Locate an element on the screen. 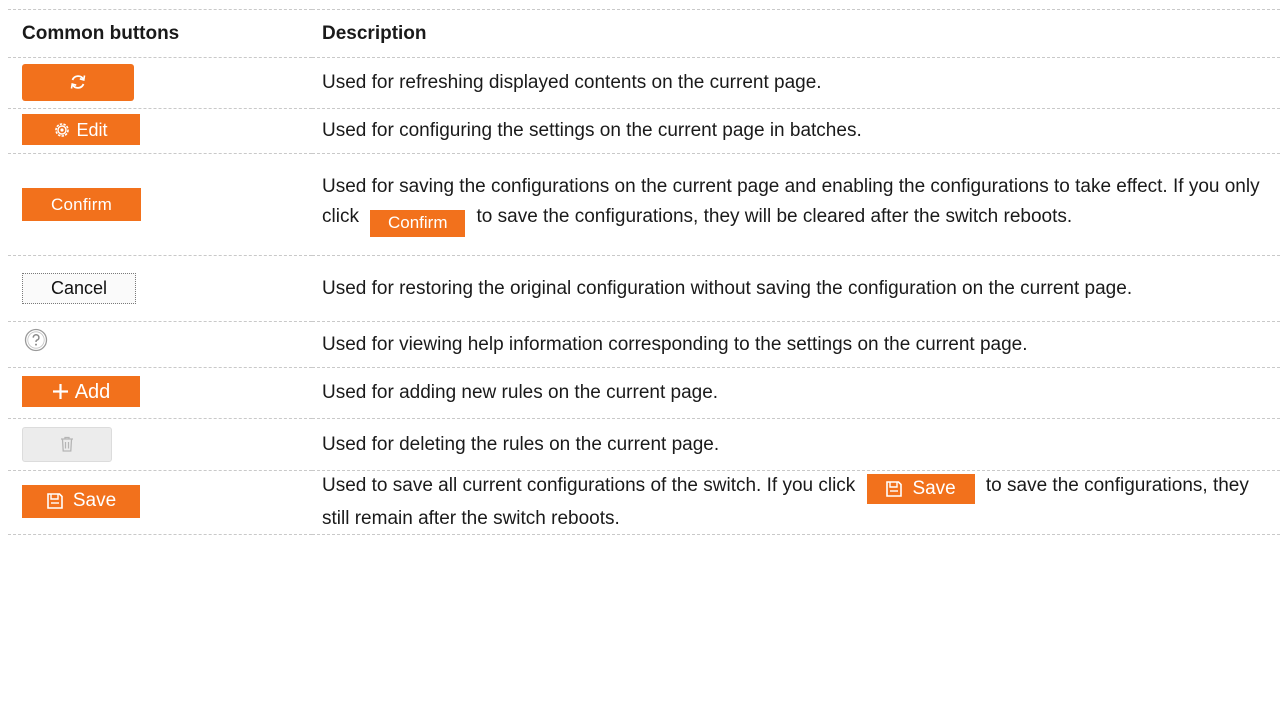  button-cell: Confirm is located at coordinates (160, 204).